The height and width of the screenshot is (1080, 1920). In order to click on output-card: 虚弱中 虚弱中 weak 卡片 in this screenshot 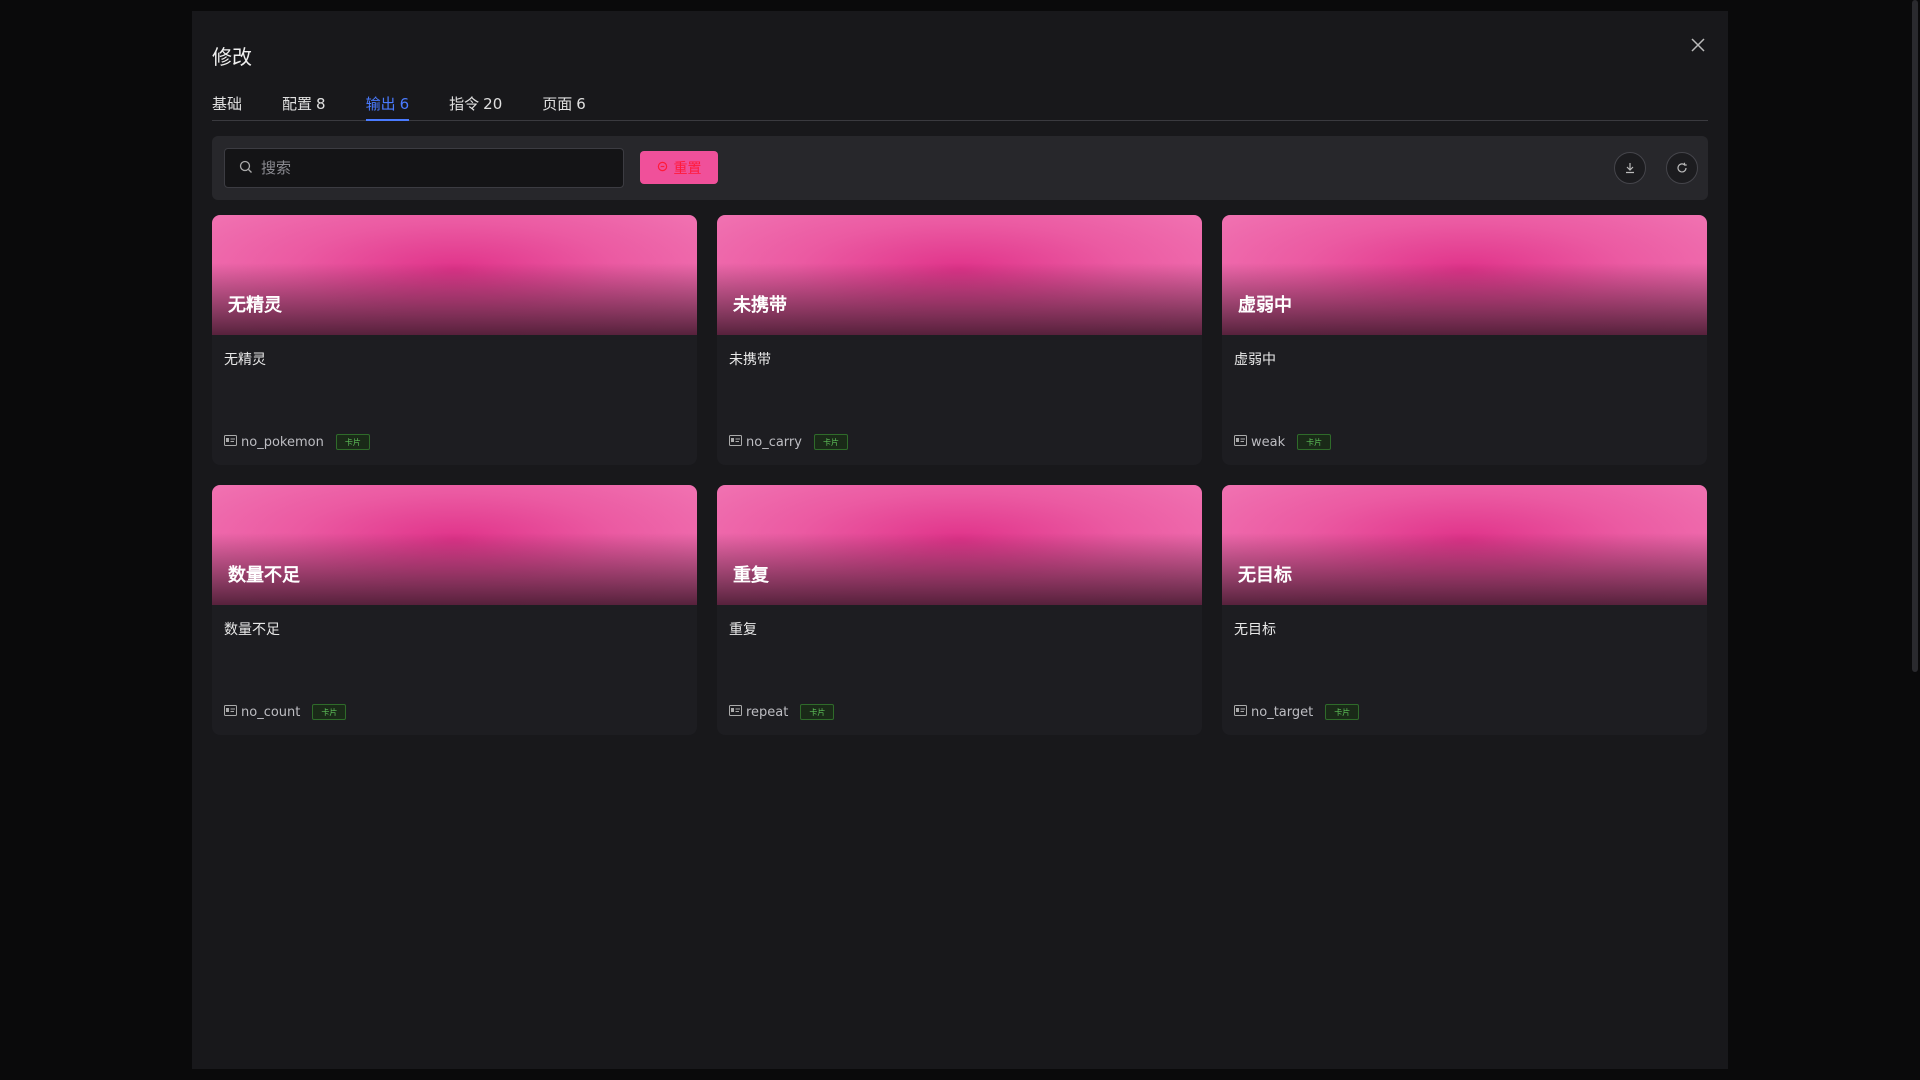, I will do `click(1464, 340)`.